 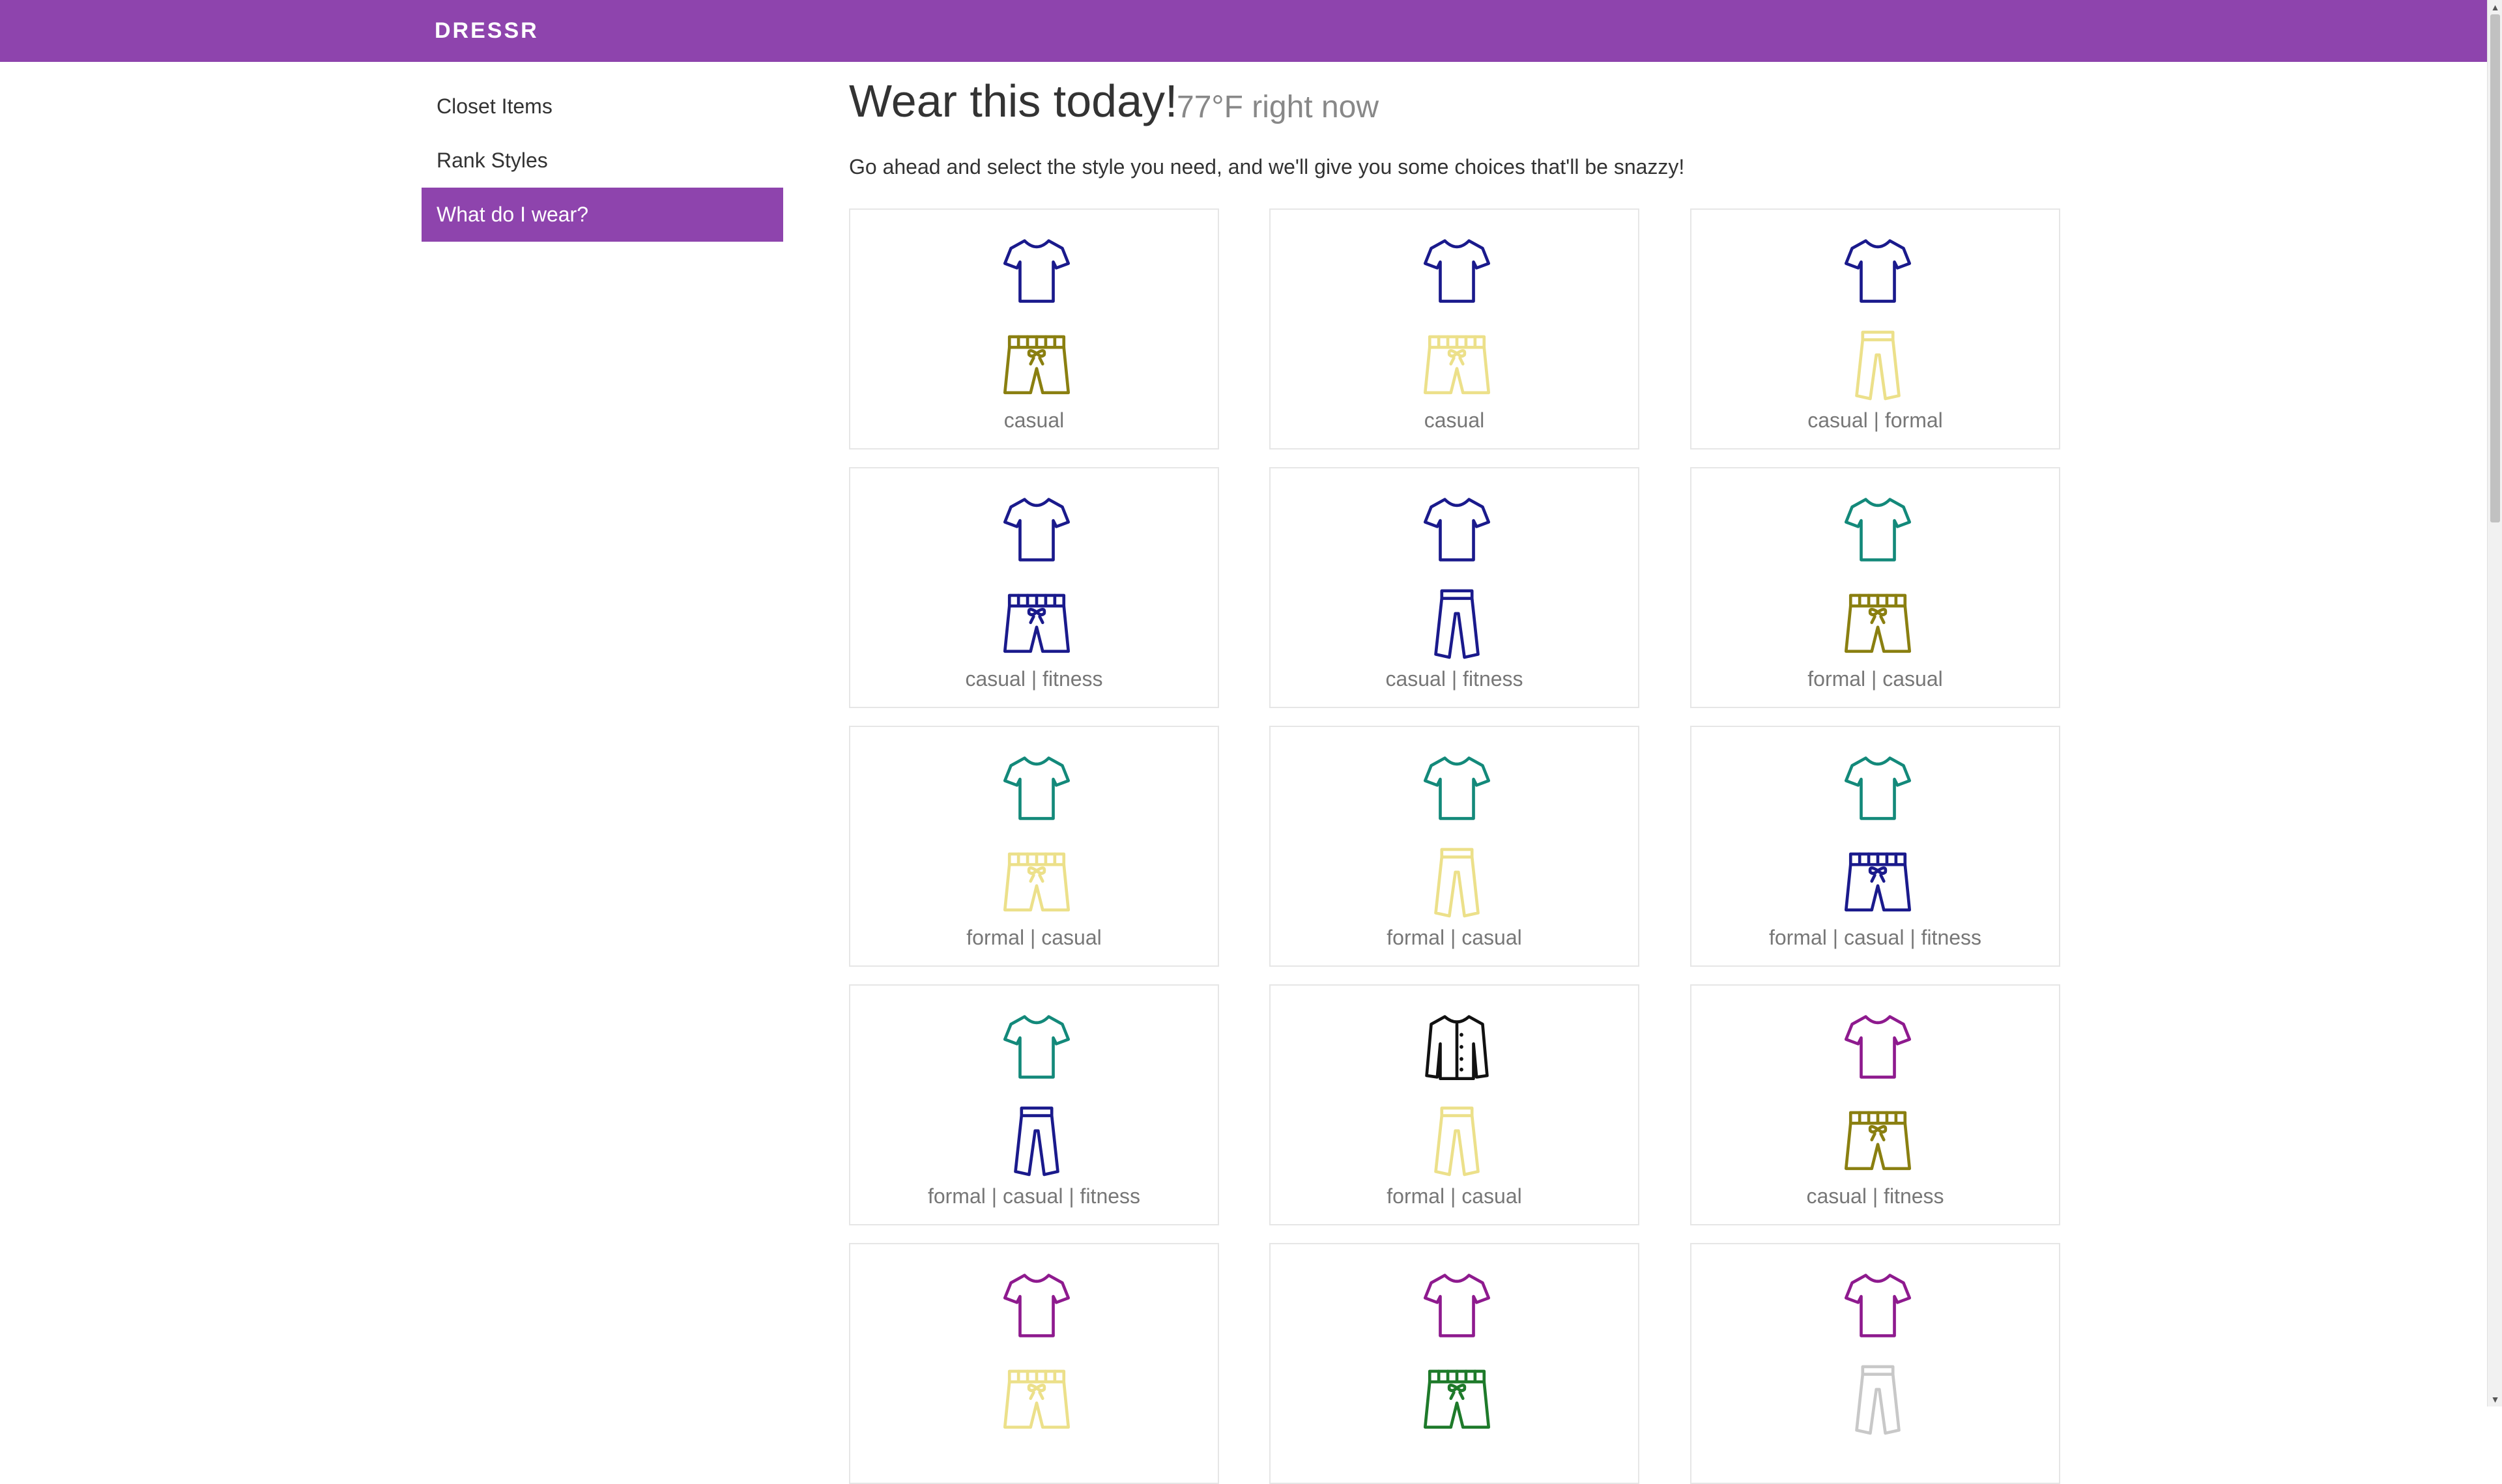 What do you see at coordinates (1566, 104) in the screenshot?
I see `page-heading: Wear this today! 77°F right now` at bounding box center [1566, 104].